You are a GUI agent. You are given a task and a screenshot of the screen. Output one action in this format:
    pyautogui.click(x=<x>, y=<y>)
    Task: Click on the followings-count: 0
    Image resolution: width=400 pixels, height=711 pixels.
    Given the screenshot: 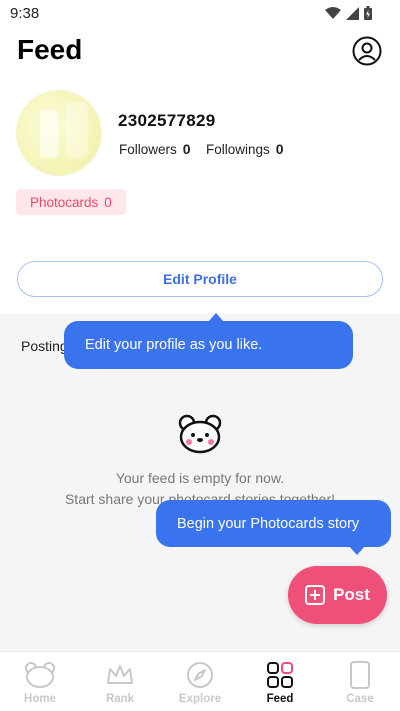 What is the action you would take?
    pyautogui.click(x=279, y=149)
    